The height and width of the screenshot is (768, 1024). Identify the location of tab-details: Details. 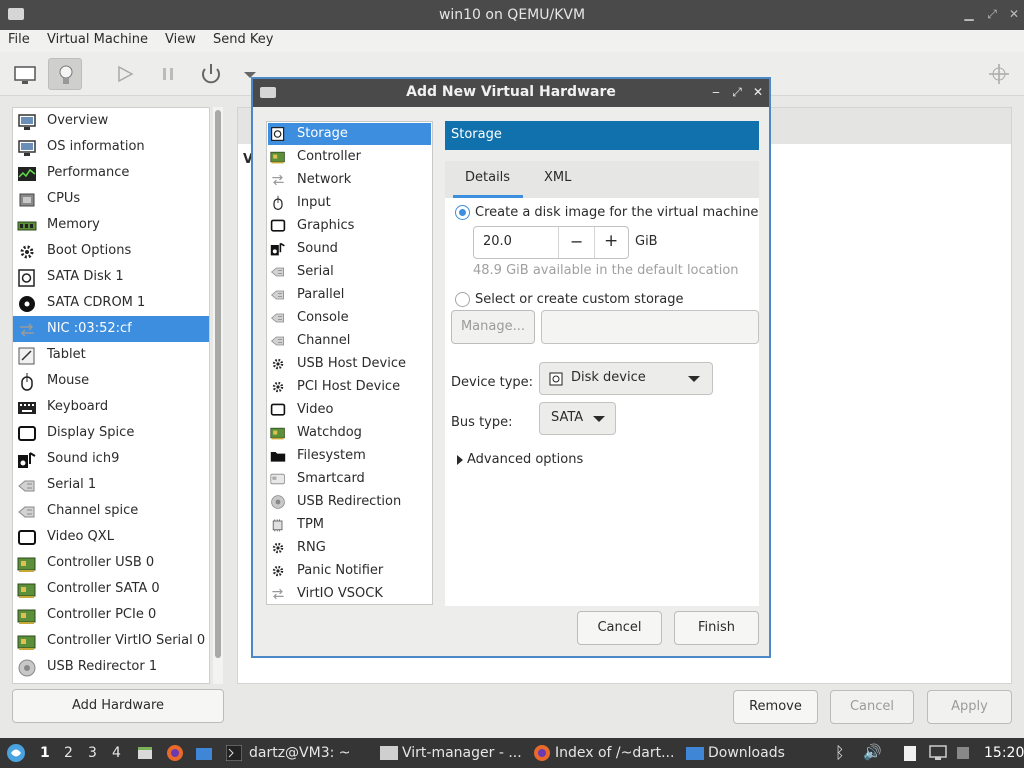
(487, 177).